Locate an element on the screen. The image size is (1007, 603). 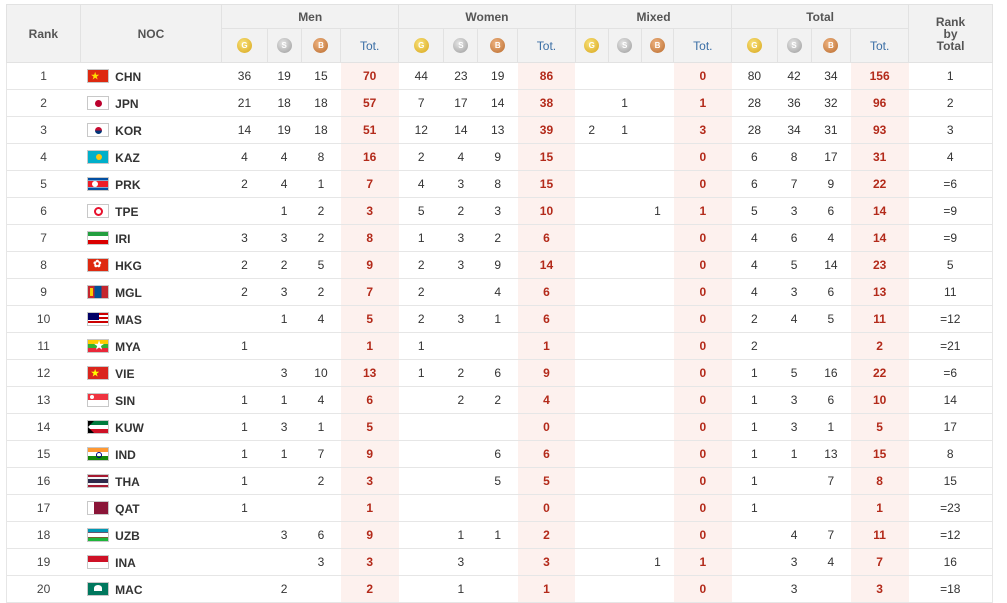
men-total-cell: 1 is located at coordinates (369, 346).